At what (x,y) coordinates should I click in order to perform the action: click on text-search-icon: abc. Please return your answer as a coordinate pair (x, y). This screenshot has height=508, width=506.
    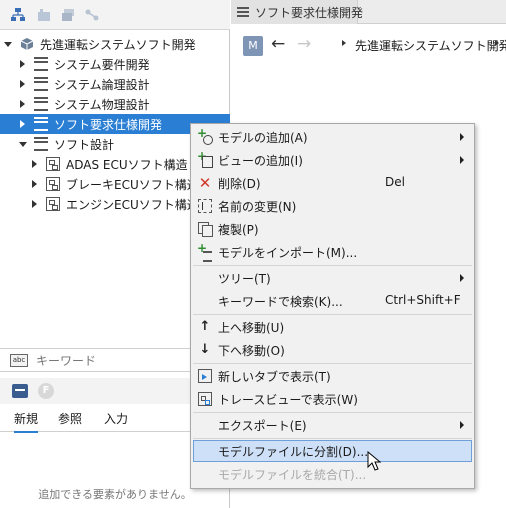
    Looking at the image, I should click on (19, 360).